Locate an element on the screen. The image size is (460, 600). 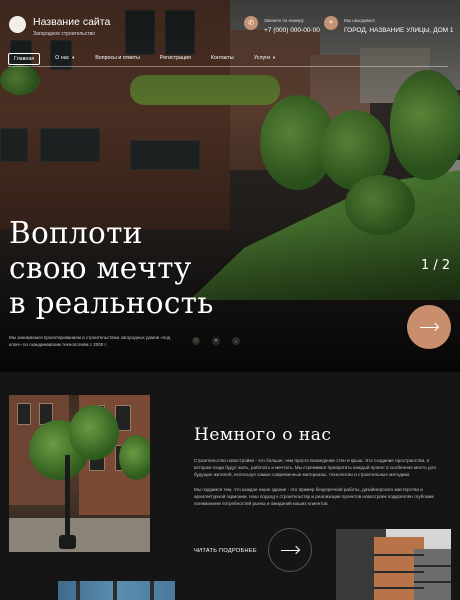
hero-headline-line: свою мечту is located at coordinates (100, 268).